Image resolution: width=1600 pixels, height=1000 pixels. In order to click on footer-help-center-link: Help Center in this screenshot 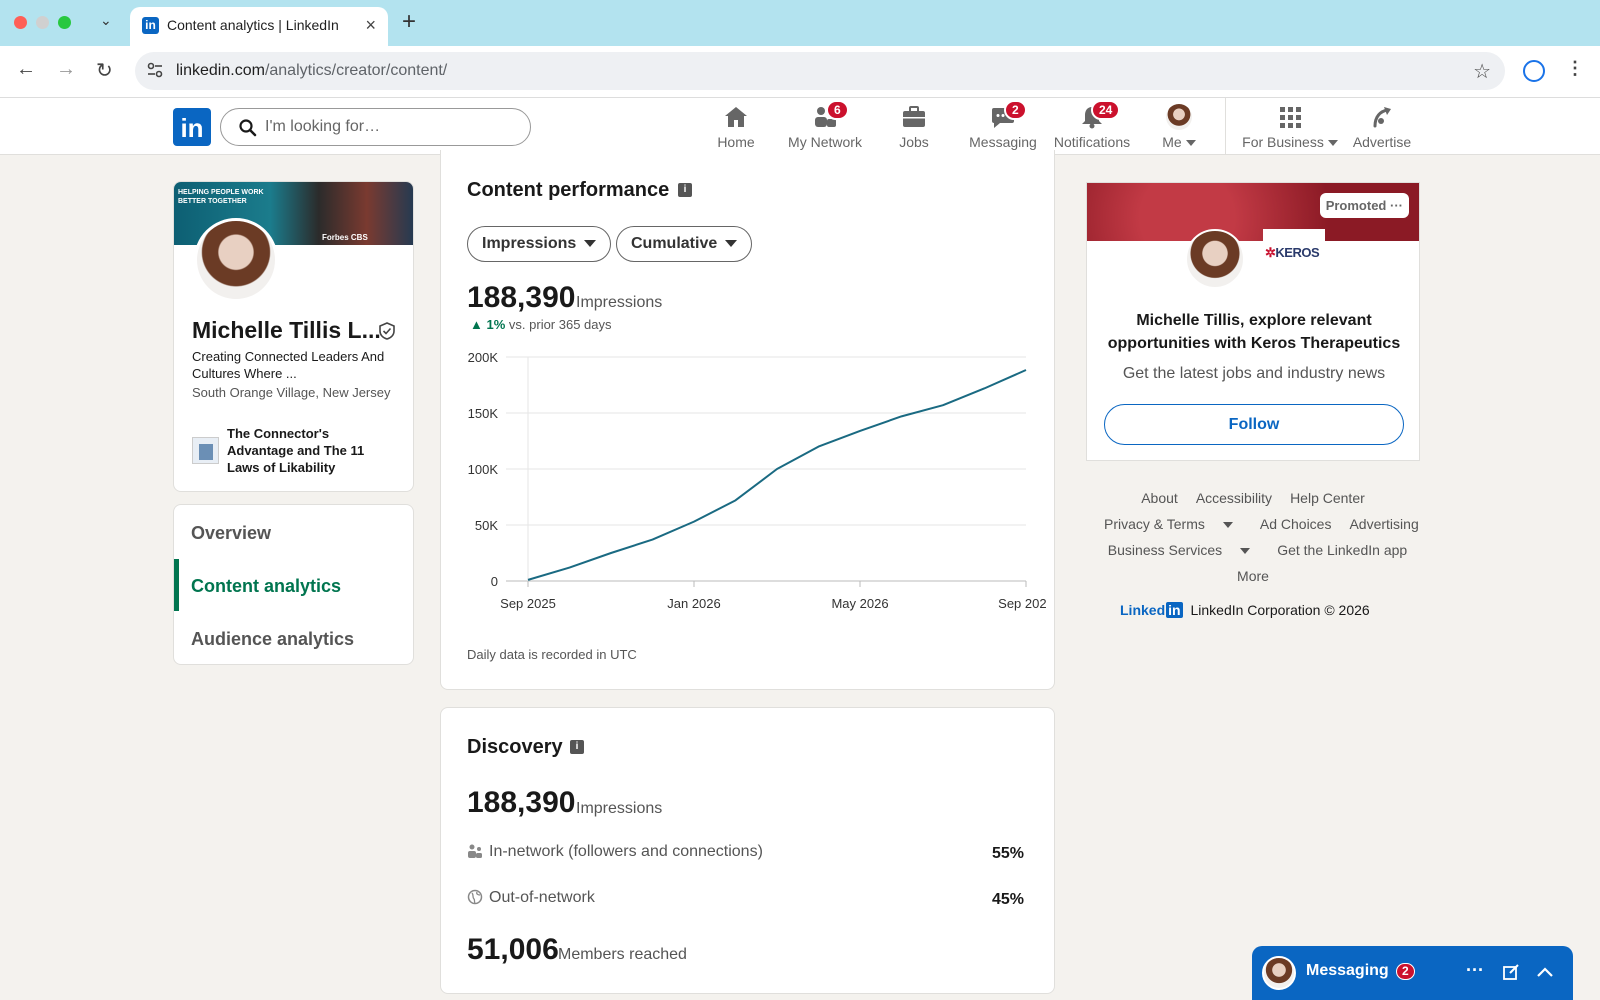, I will do `click(1327, 498)`.